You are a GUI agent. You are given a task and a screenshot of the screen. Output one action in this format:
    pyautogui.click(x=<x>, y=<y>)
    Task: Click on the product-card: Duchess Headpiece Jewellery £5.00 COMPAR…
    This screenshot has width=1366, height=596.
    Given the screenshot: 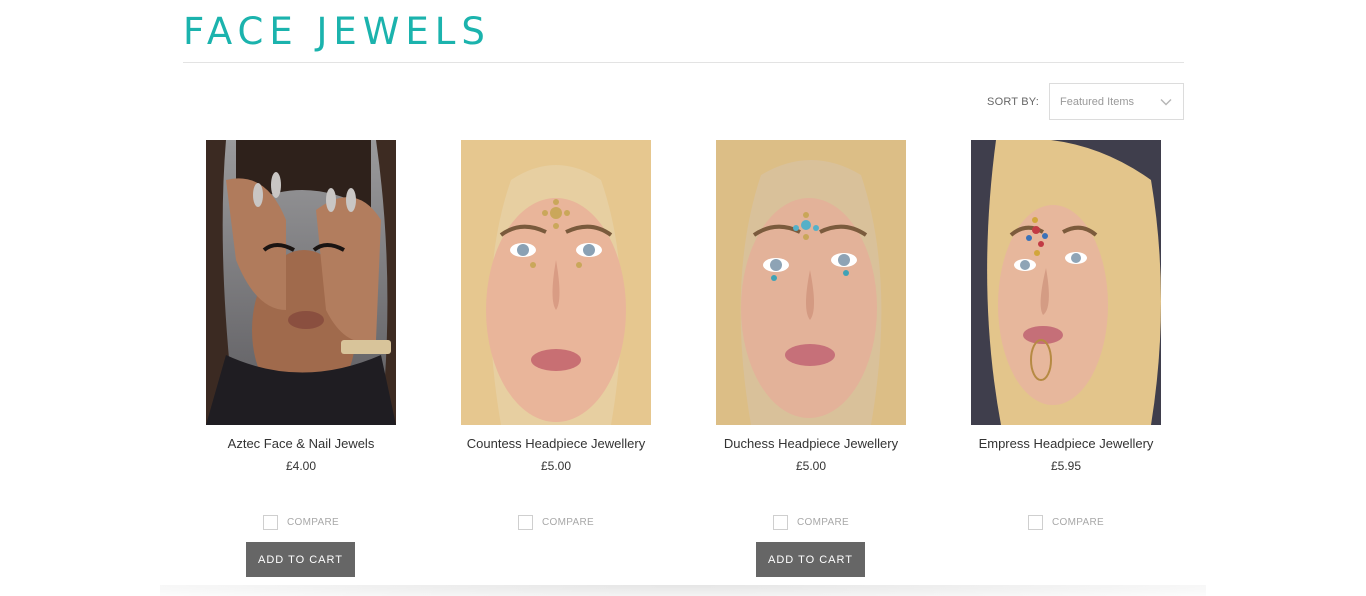 What is the action you would take?
    pyautogui.click(x=811, y=358)
    